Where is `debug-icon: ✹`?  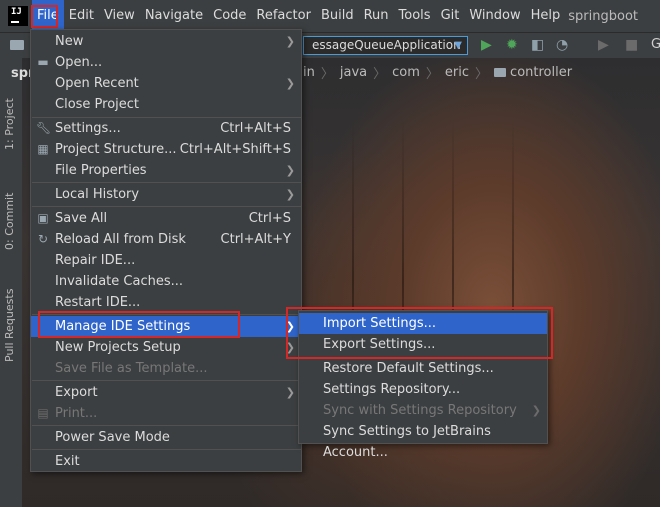
debug-icon: ✹ is located at coordinates (512, 45).